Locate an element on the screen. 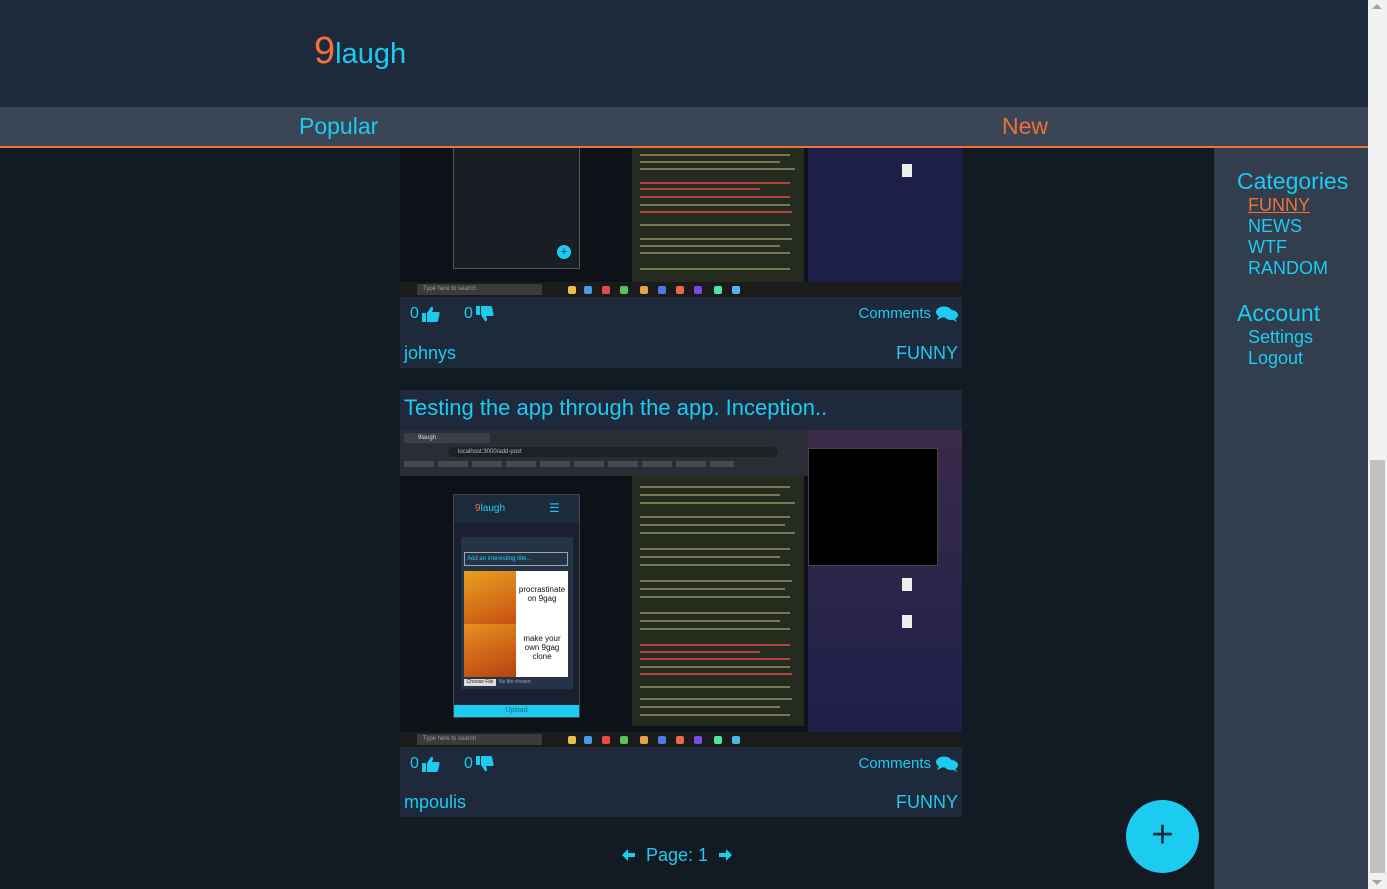 This screenshot has height=889, width=1387. sort-tabs: Popular New is located at coordinates (684, 127).